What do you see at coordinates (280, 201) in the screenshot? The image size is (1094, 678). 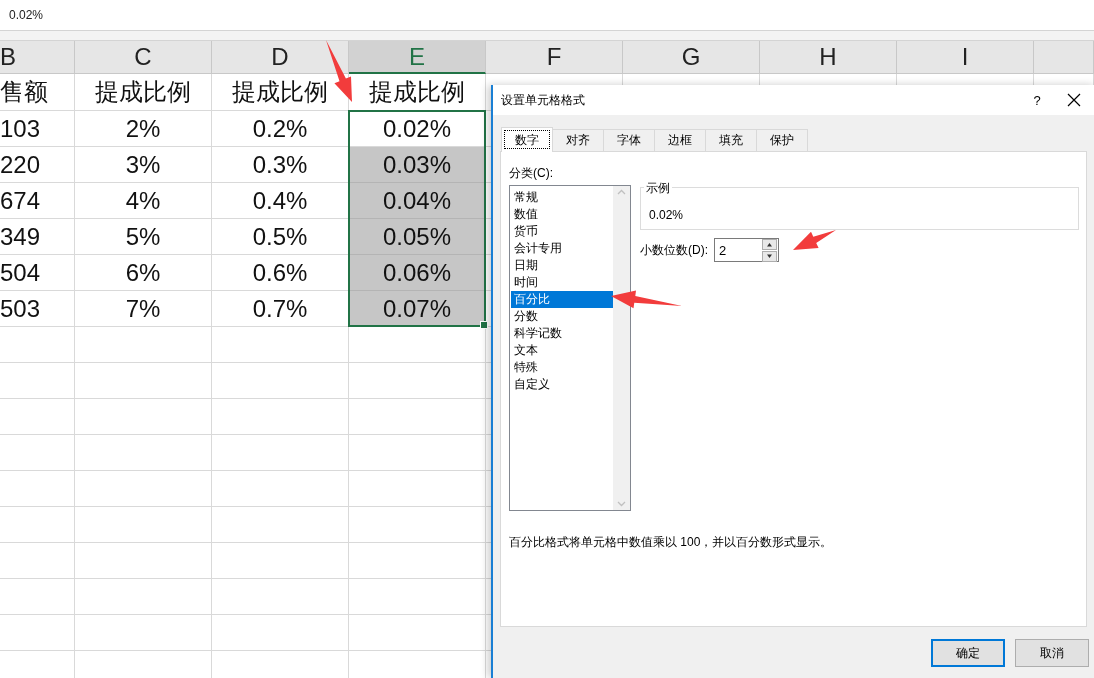 I see `table-cell: 0.4%` at bounding box center [280, 201].